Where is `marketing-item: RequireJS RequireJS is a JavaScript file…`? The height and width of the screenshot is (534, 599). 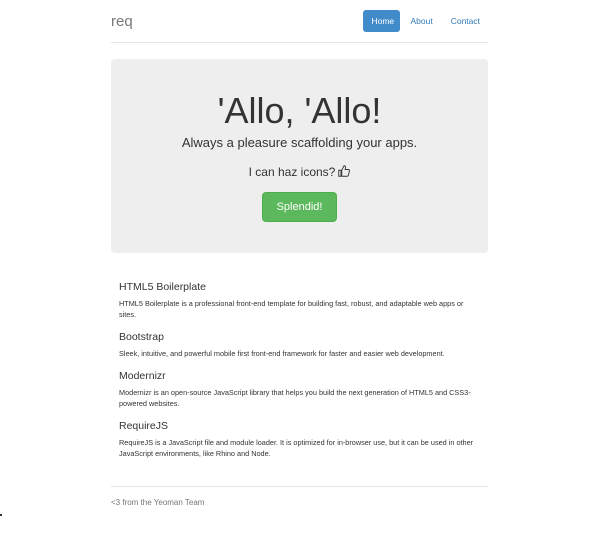 marketing-item: RequireJS RequireJS is a JavaScript file… is located at coordinates (299, 439).